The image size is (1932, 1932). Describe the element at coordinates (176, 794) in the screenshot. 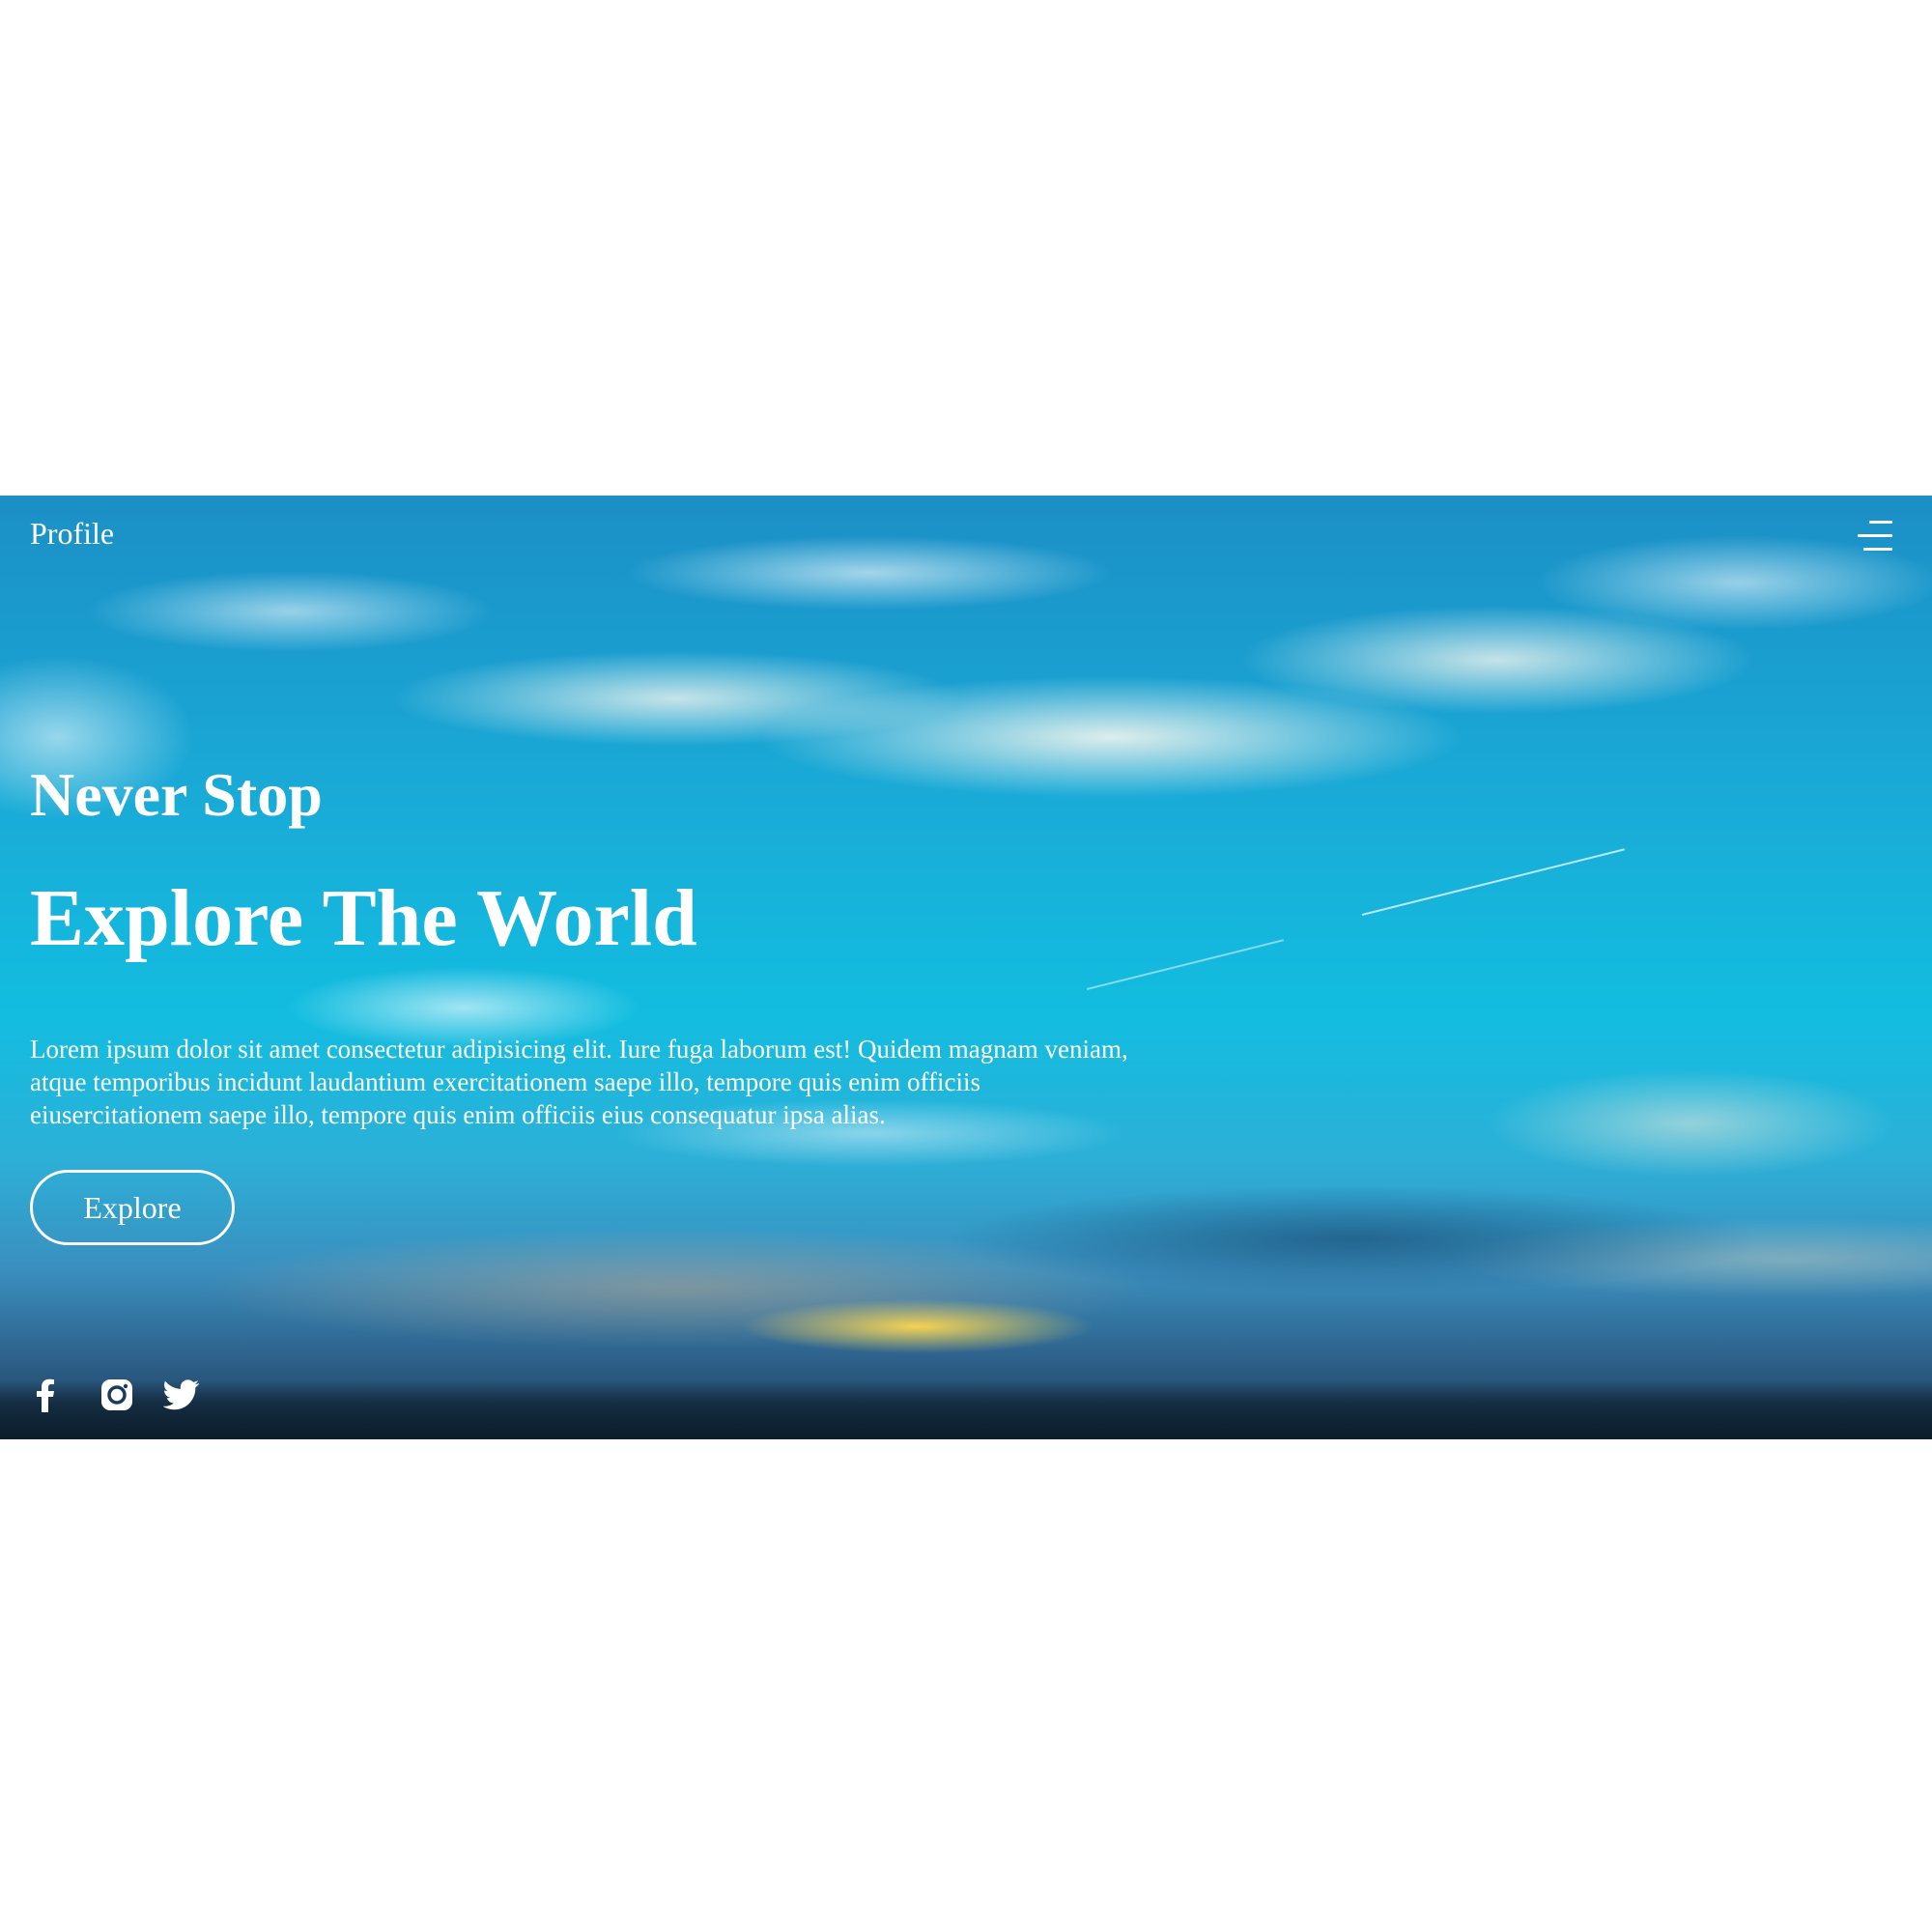

I see `hero-subtitle: Never Stop` at that location.